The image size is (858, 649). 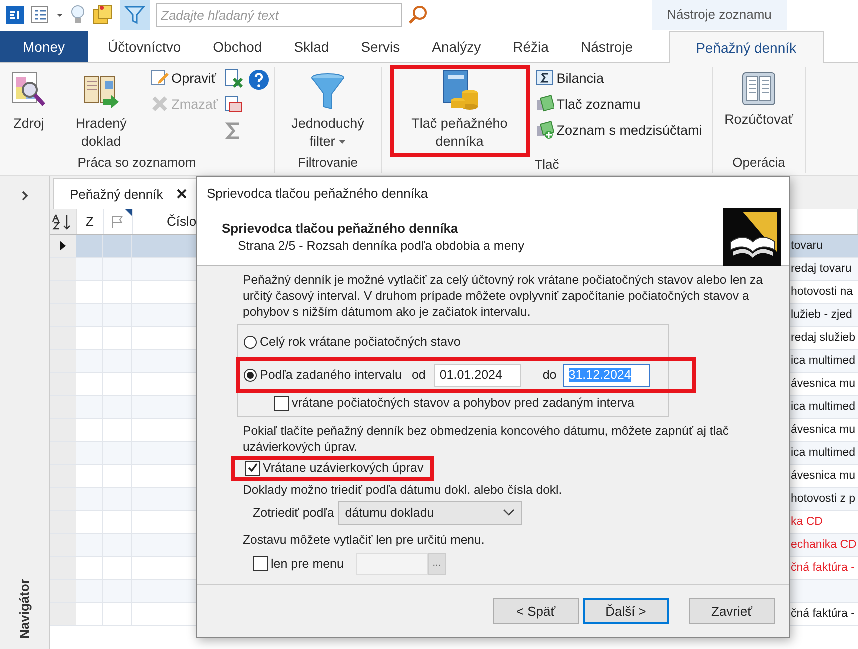 I want to click on table-cell: echanika CD, so click(x=824, y=545).